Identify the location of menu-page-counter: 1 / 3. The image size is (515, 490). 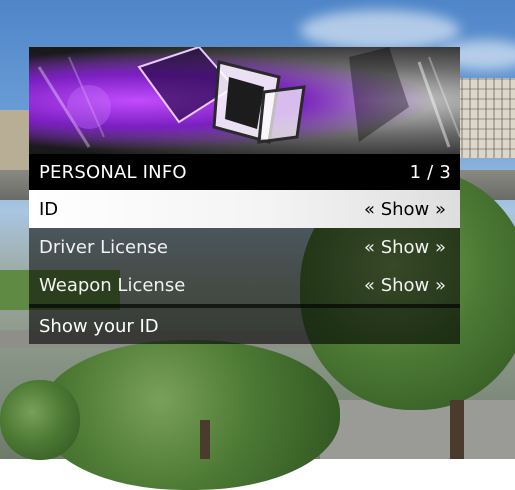
(430, 172).